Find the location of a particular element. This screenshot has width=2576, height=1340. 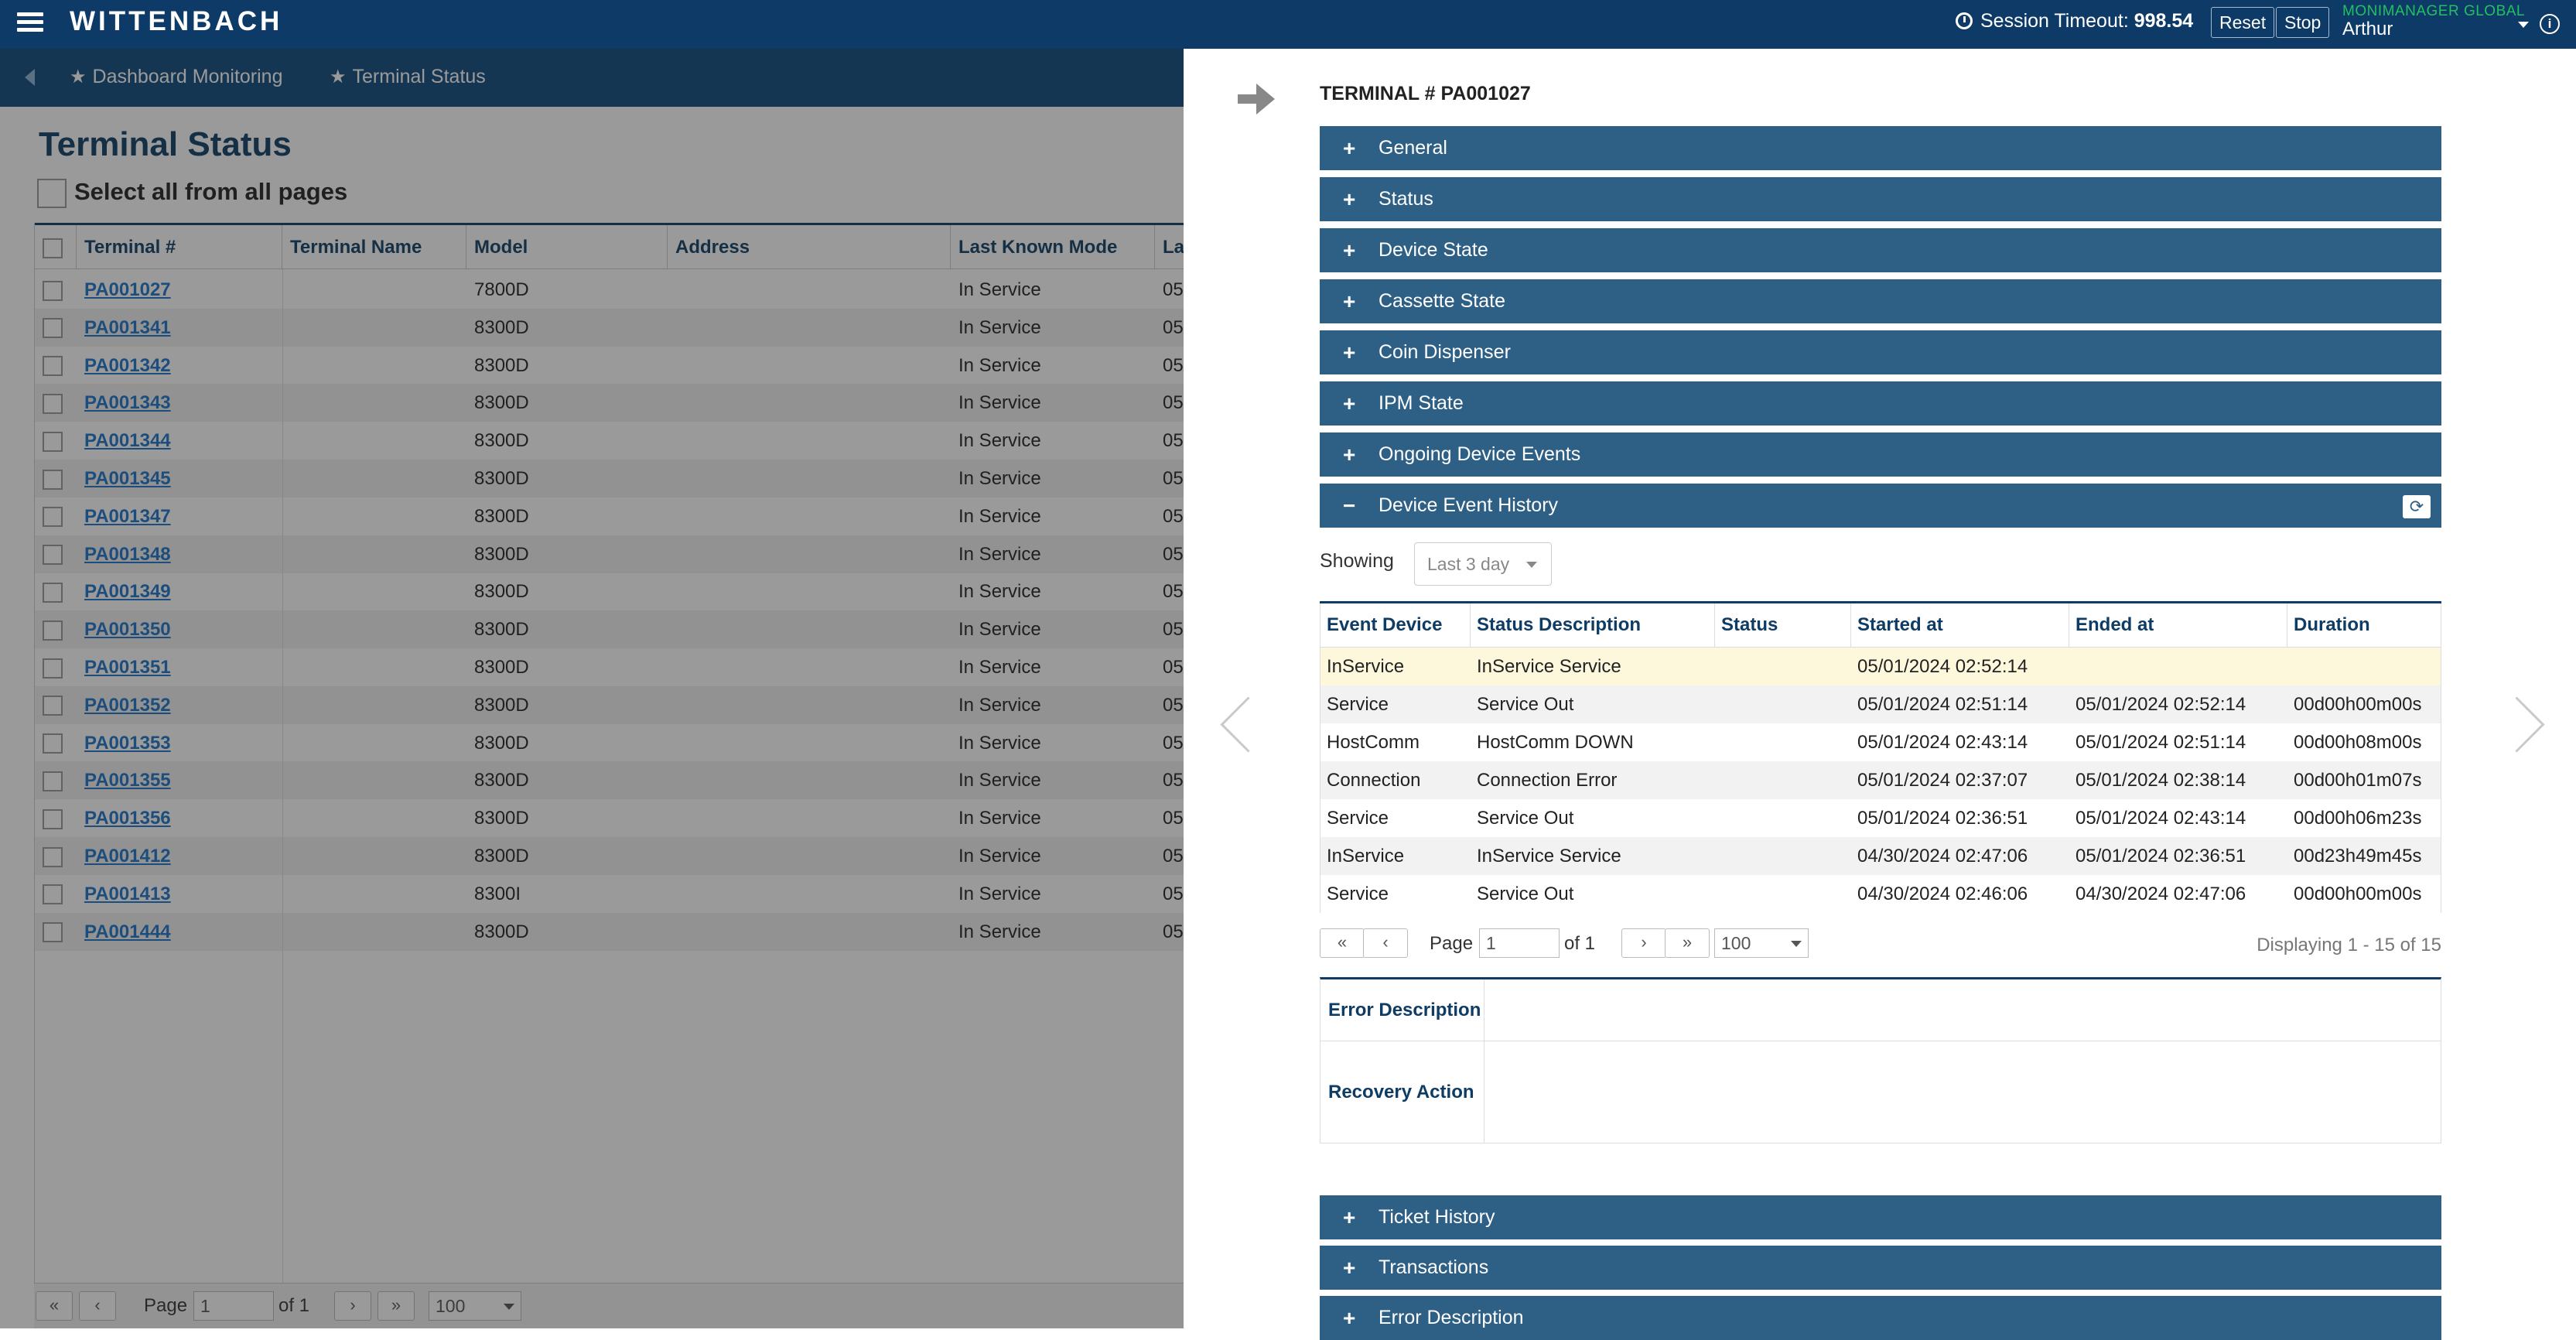

column-header: Started at is located at coordinates (1960, 625).